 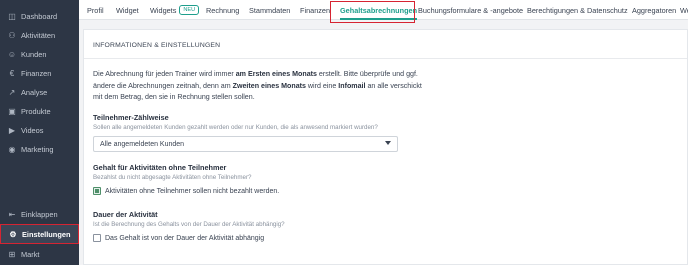 What do you see at coordinates (34, 92) in the screenshot?
I see `sidebar-item-label: Analyse` at bounding box center [34, 92].